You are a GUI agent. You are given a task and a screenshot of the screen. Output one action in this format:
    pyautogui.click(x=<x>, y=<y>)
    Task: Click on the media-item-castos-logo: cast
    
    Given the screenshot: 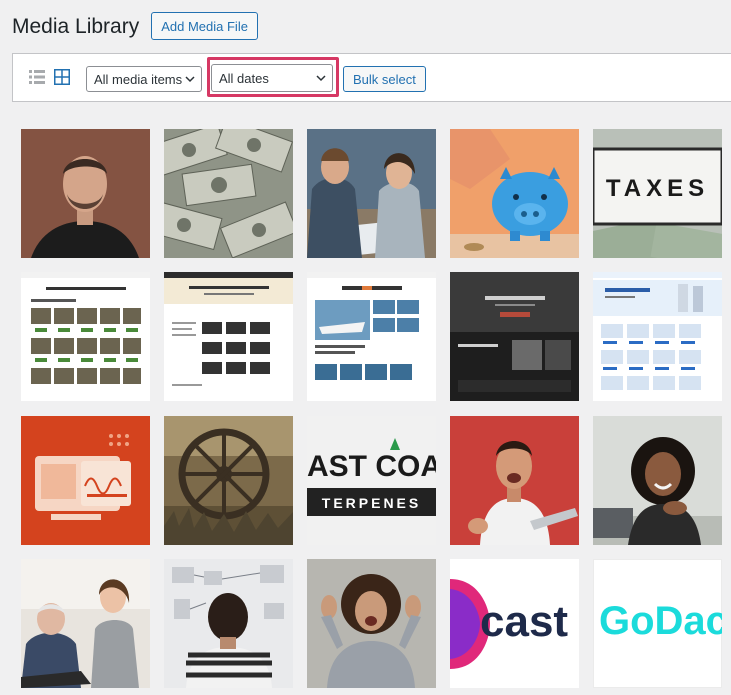 What is the action you would take?
    pyautogui.click(x=514, y=623)
    